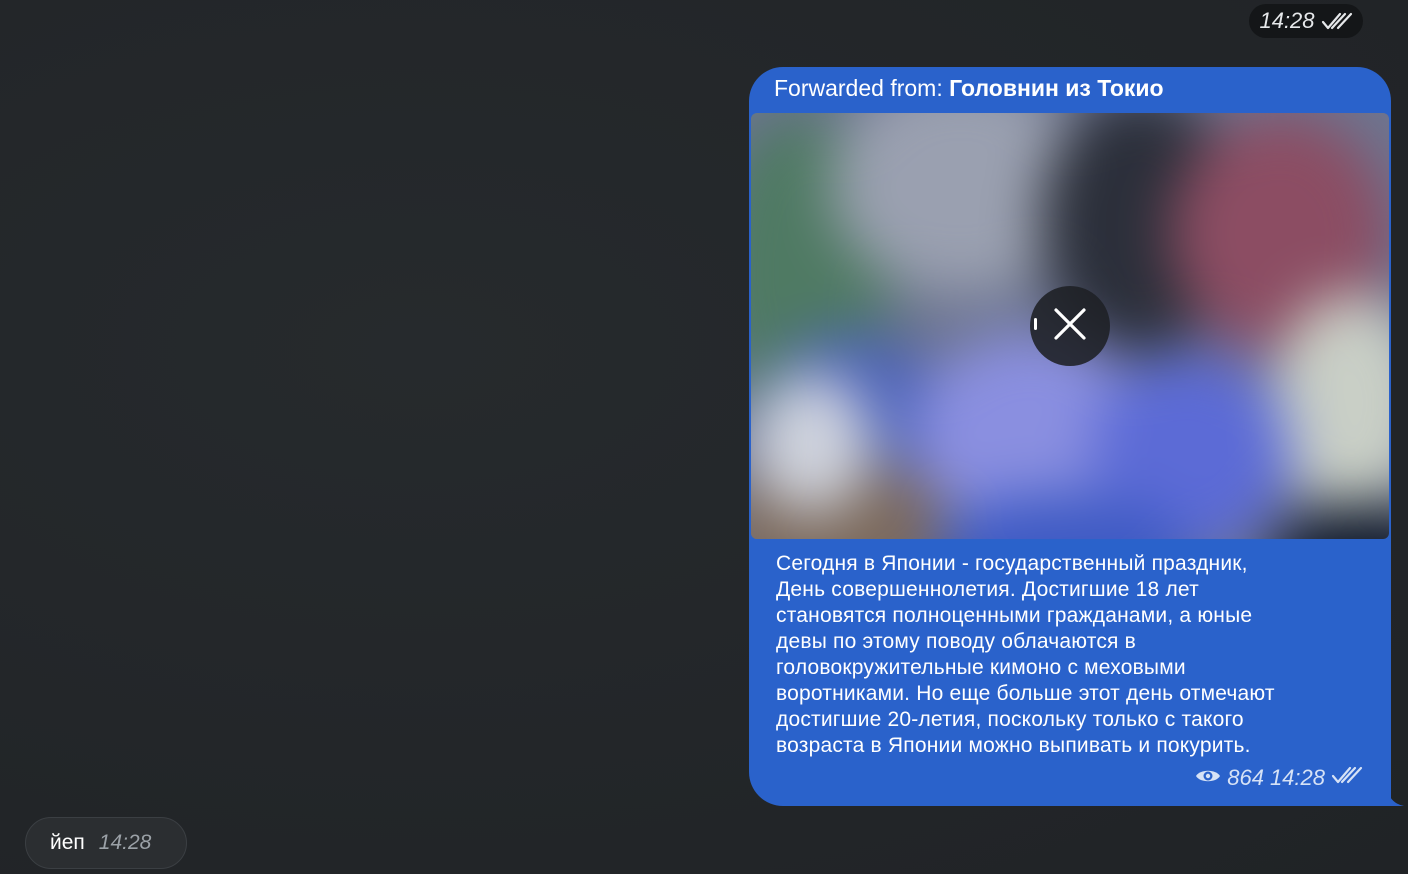 The width and height of the screenshot is (1408, 874). I want to click on message-meta: 864 14:28, so click(1279, 778).